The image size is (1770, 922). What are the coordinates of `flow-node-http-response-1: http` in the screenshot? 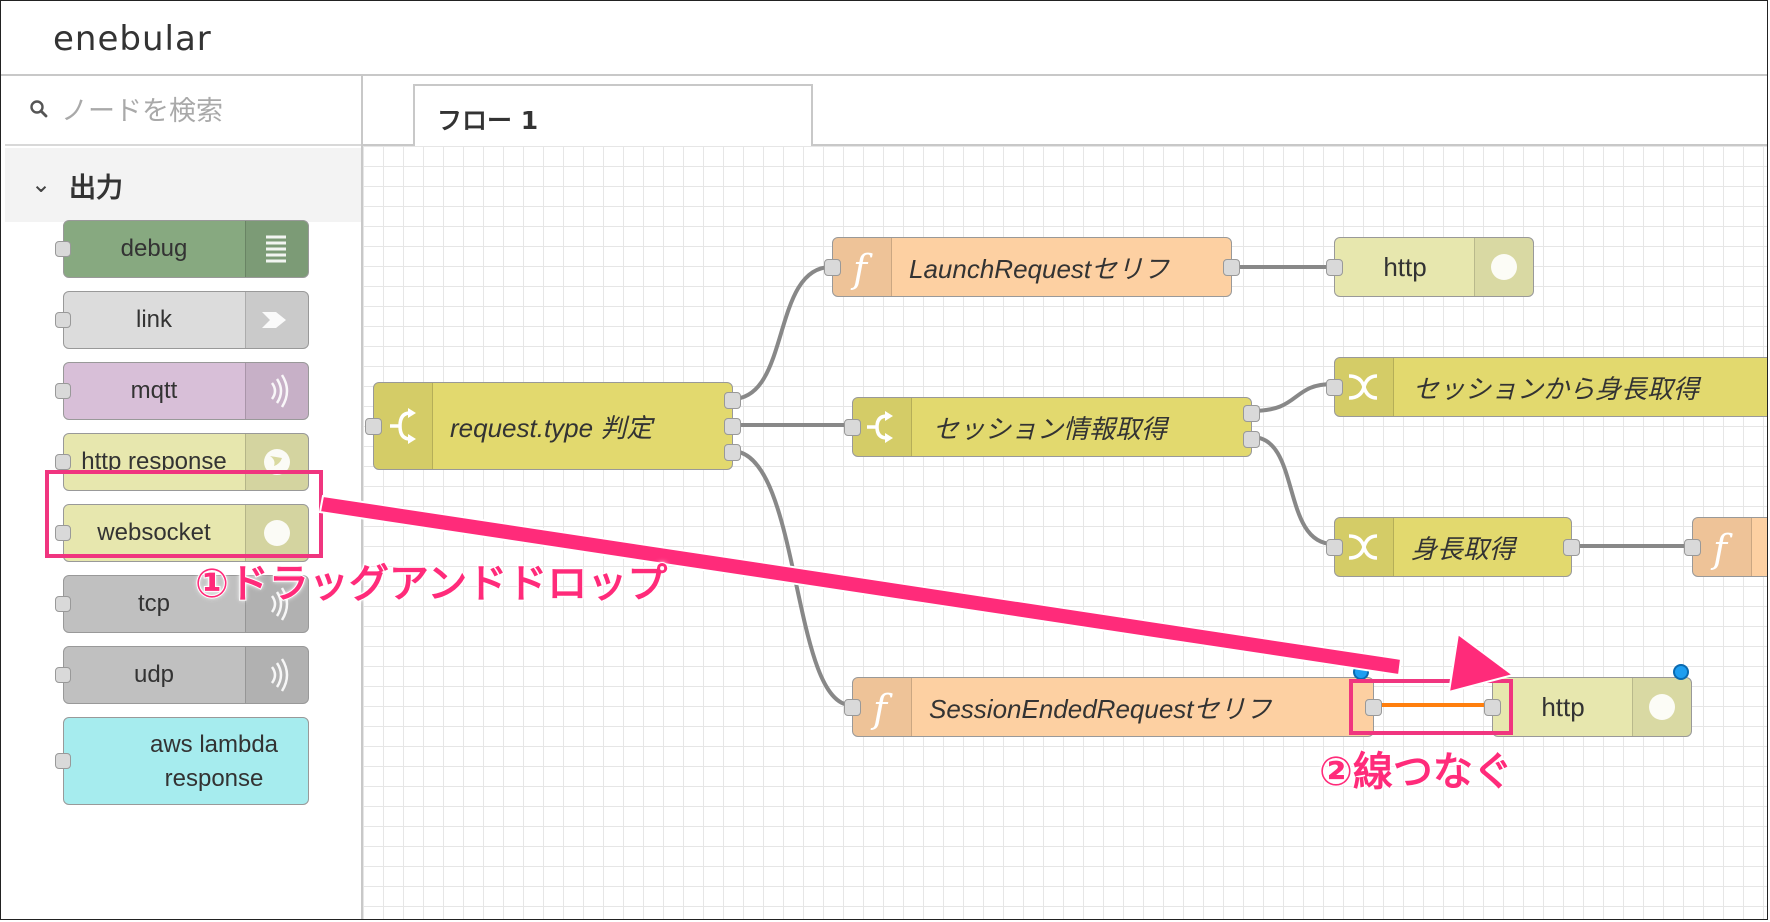 It's located at (1430, 267).